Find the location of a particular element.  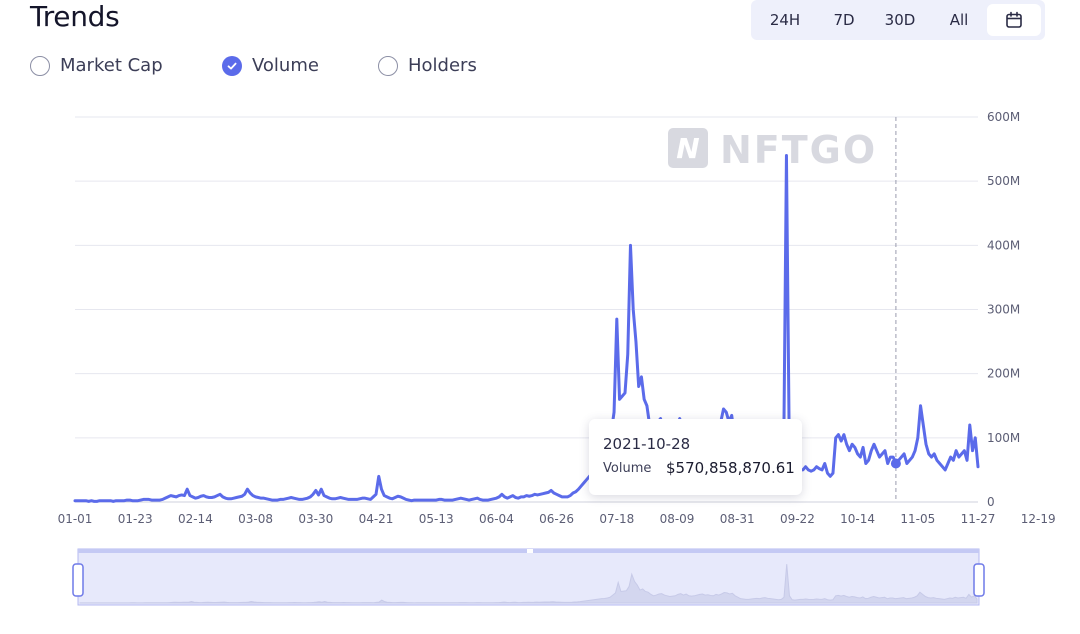

x-tick-label: 07-18 is located at coordinates (616, 519).